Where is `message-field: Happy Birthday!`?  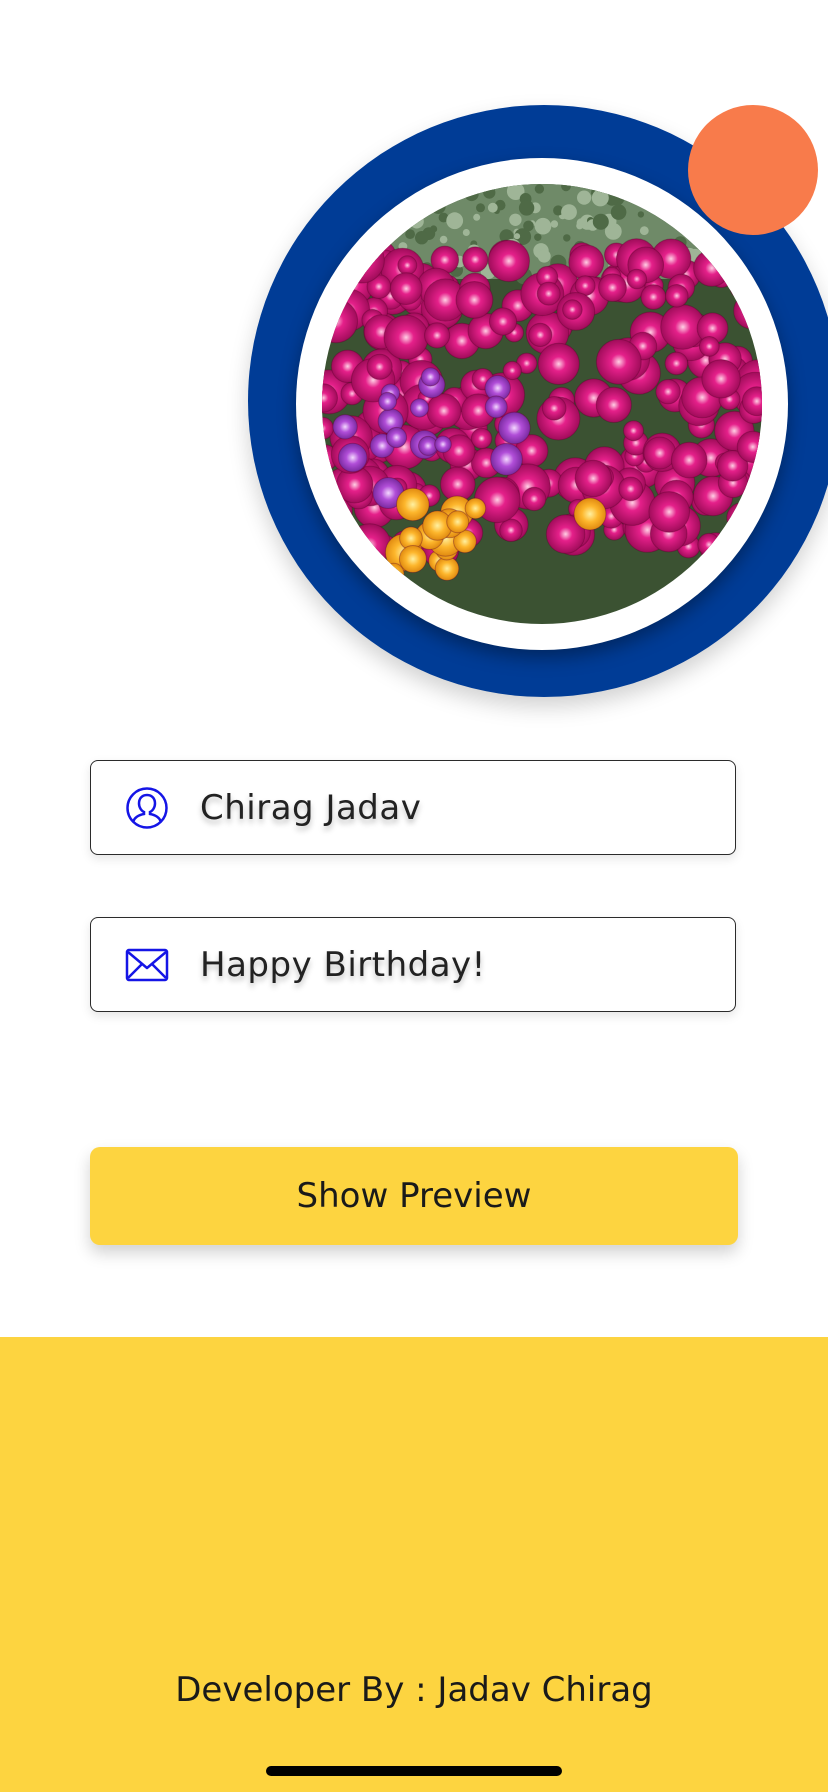 message-field: Happy Birthday! is located at coordinates (413, 964).